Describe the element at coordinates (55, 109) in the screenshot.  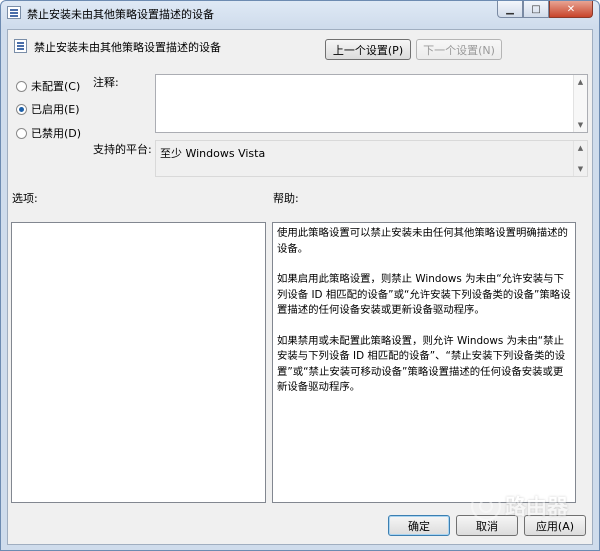
I see `radio-label: 已启用(E)` at that location.